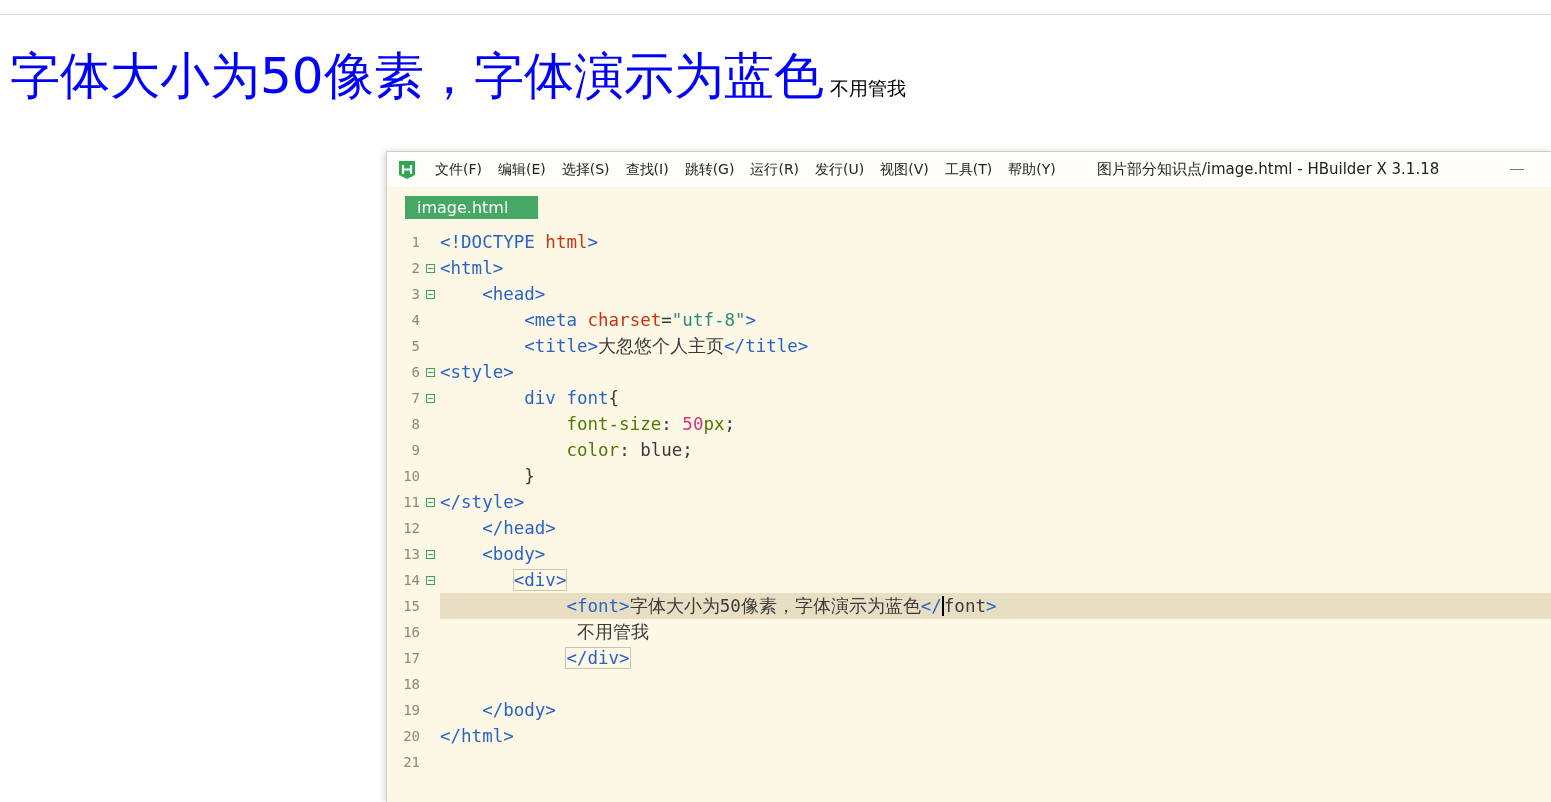 The width and height of the screenshot is (1551, 802). What do you see at coordinates (904, 169) in the screenshot?
I see `menu-item: 视图(V)` at bounding box center [904, 169].